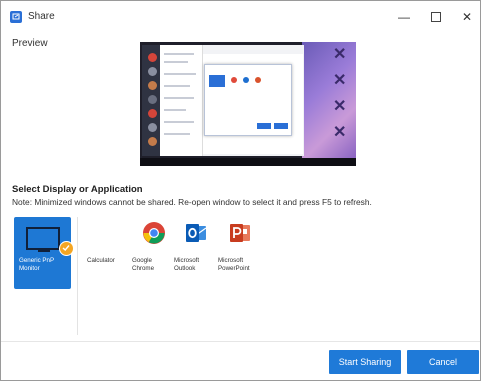 Image resolution: width=481 pixels, height=381 pixels. I want to click on cancel-button: Cancel, so click(443, 362).